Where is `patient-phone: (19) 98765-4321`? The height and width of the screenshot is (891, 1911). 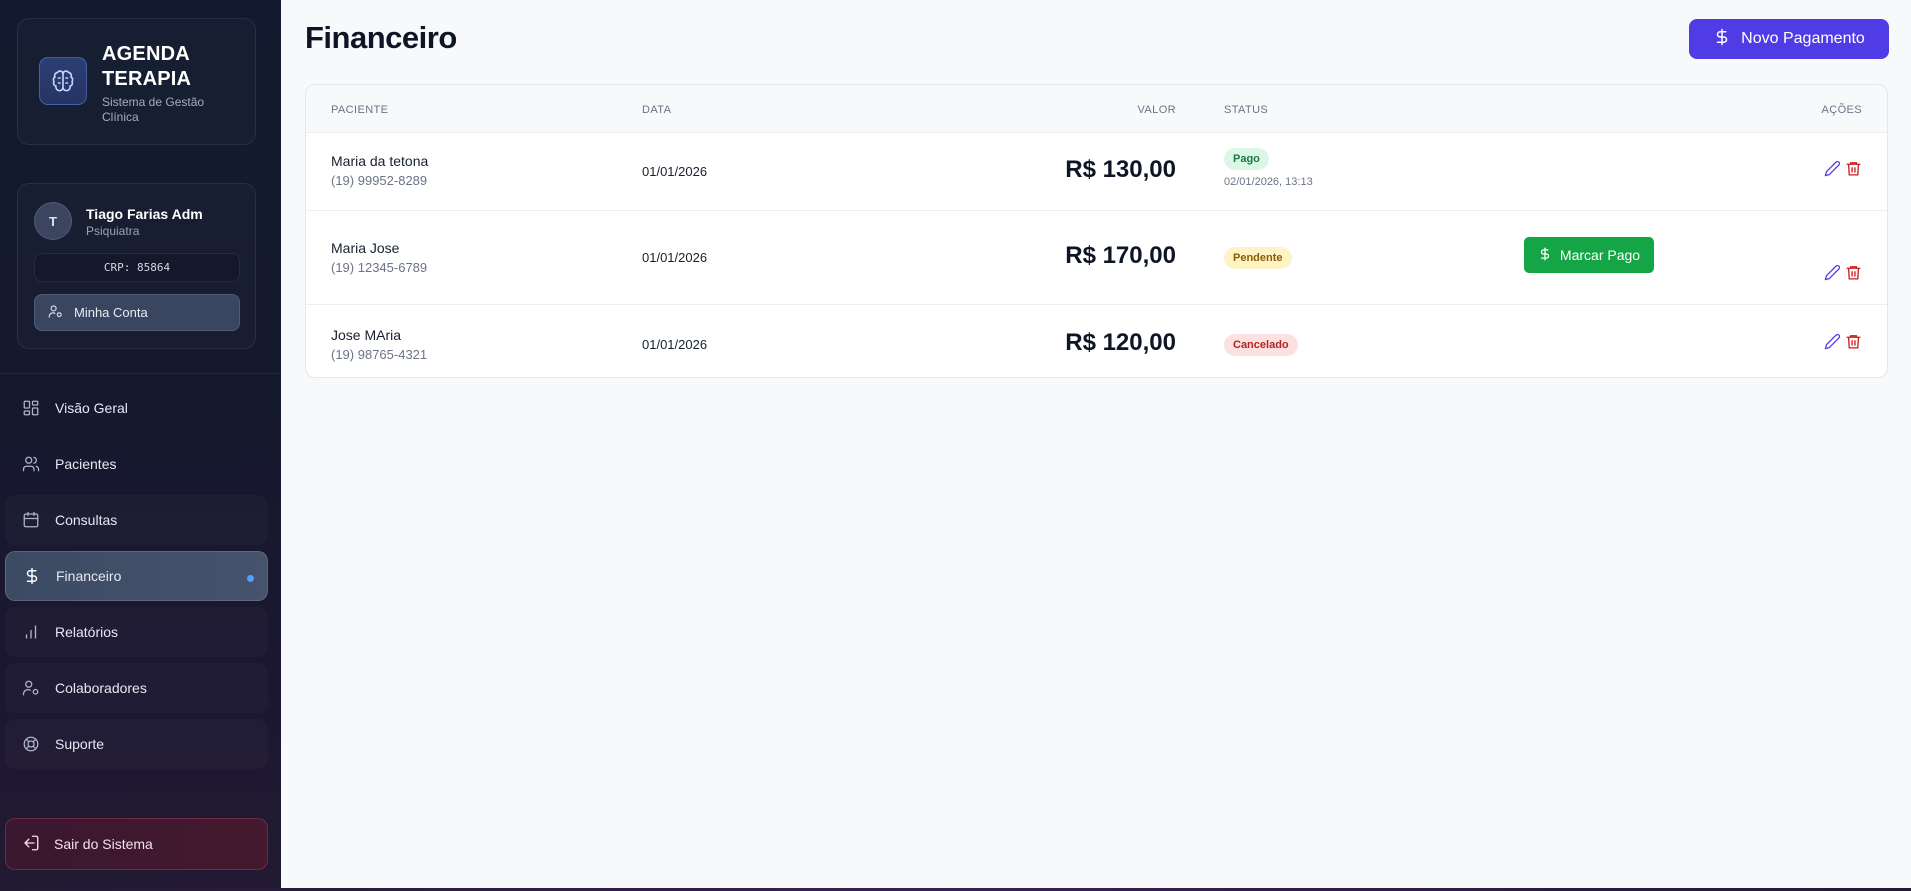 patient-phone: (19) 98765-4321 is located at coordinates (379, 354).